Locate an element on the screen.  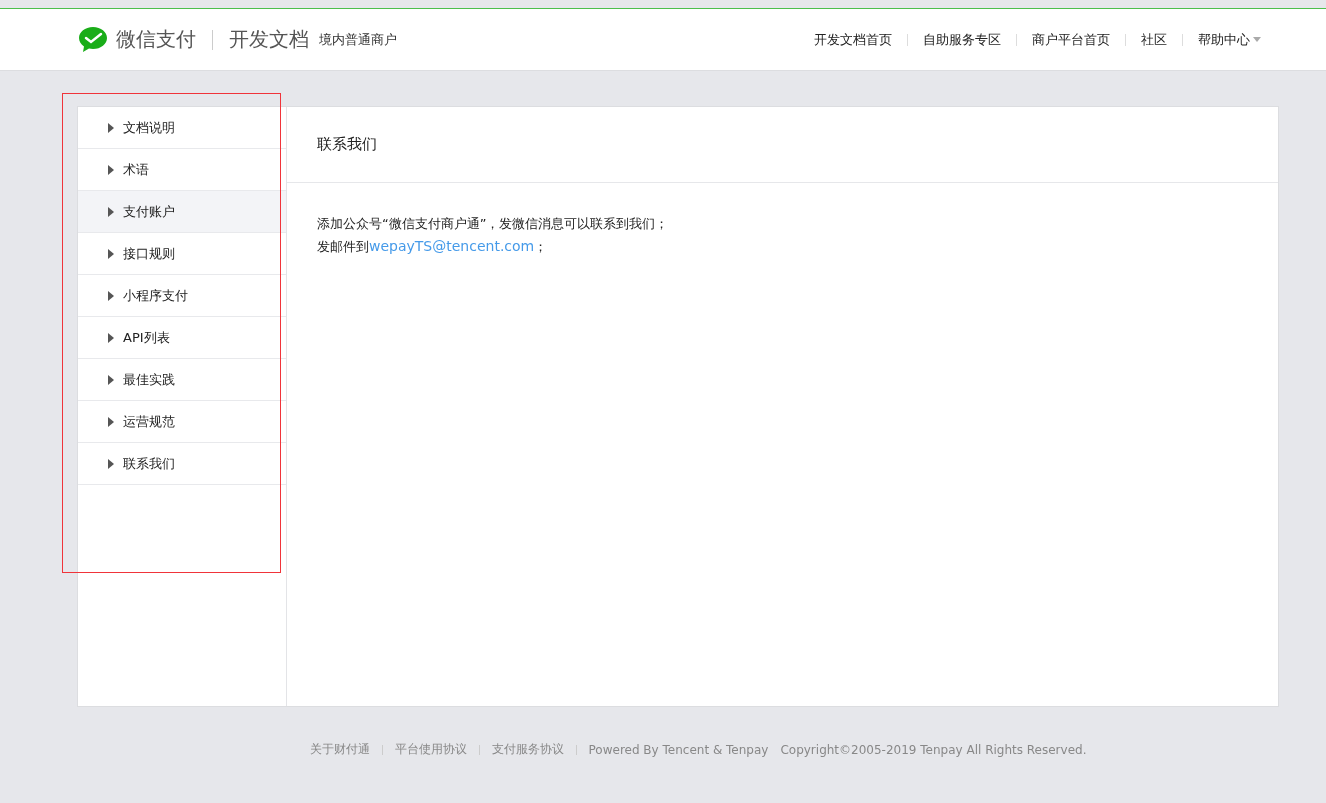
paragraph: 发邮件到wepayTS@tencent.com； is located at coordinates (433, 246).